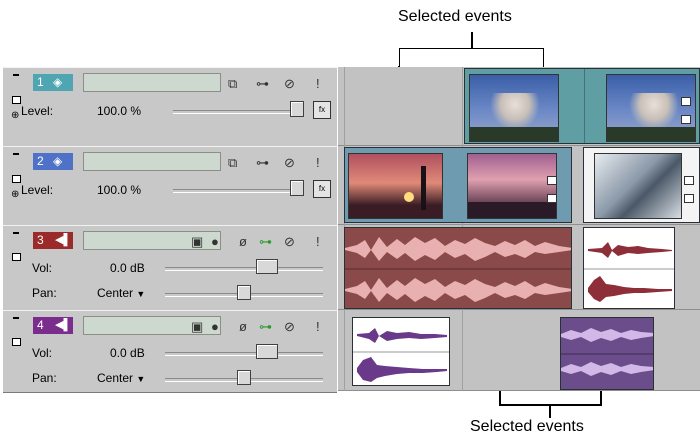 Image resolution: width=700 pixels, height=443 pixels. What do you see at coordinates (40, 161) in the screenshot?
I see `track-number: 2` at bounding box center [40, 161].